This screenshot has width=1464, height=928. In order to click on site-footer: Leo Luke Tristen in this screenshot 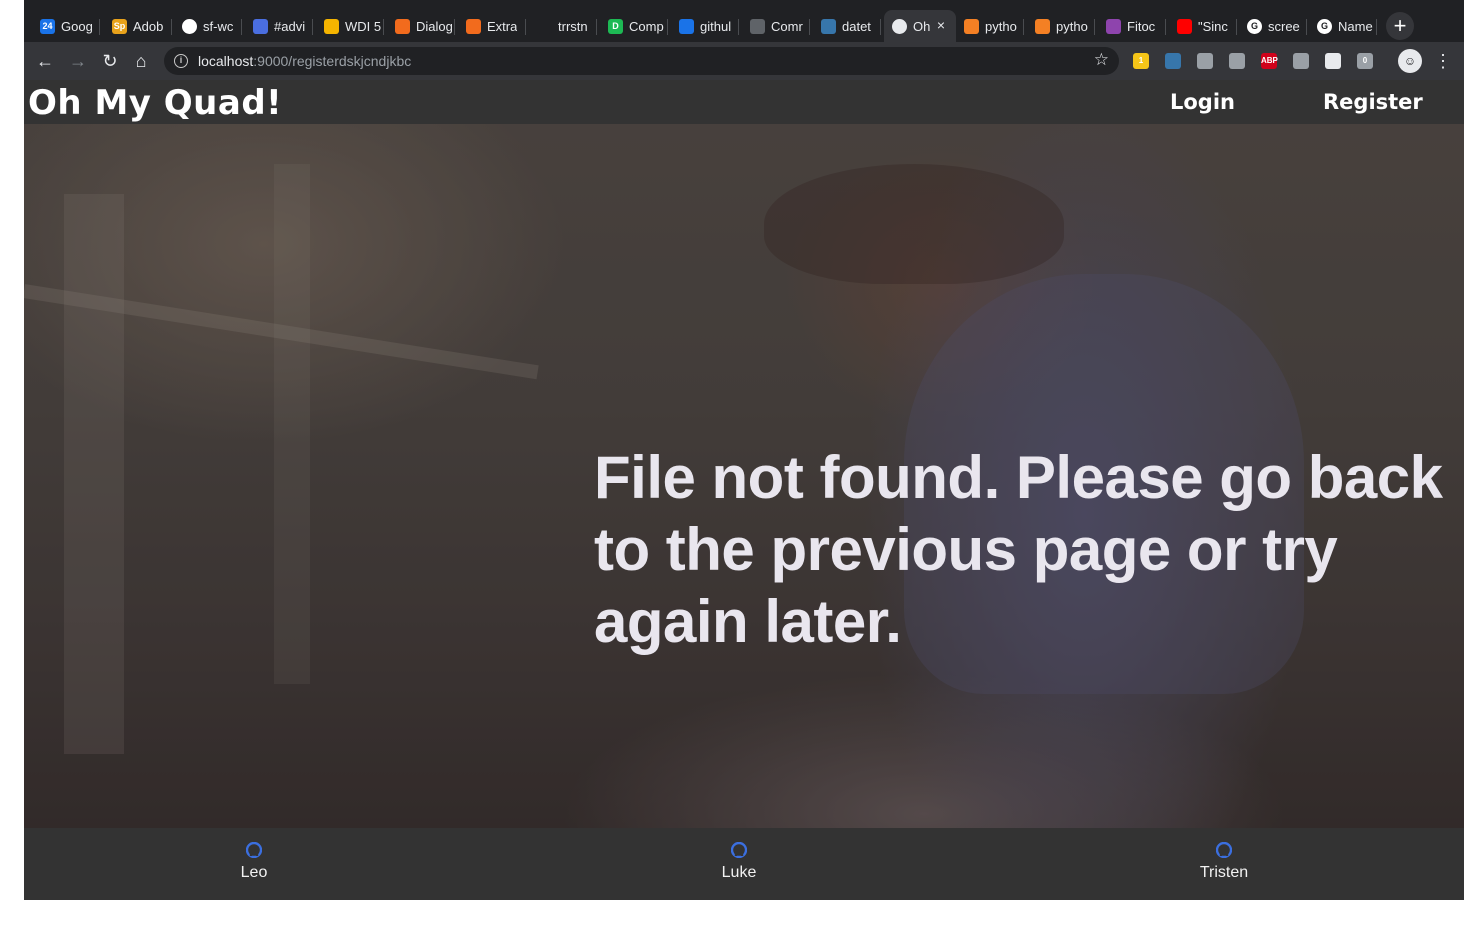, I will do `click(744, 864)`.